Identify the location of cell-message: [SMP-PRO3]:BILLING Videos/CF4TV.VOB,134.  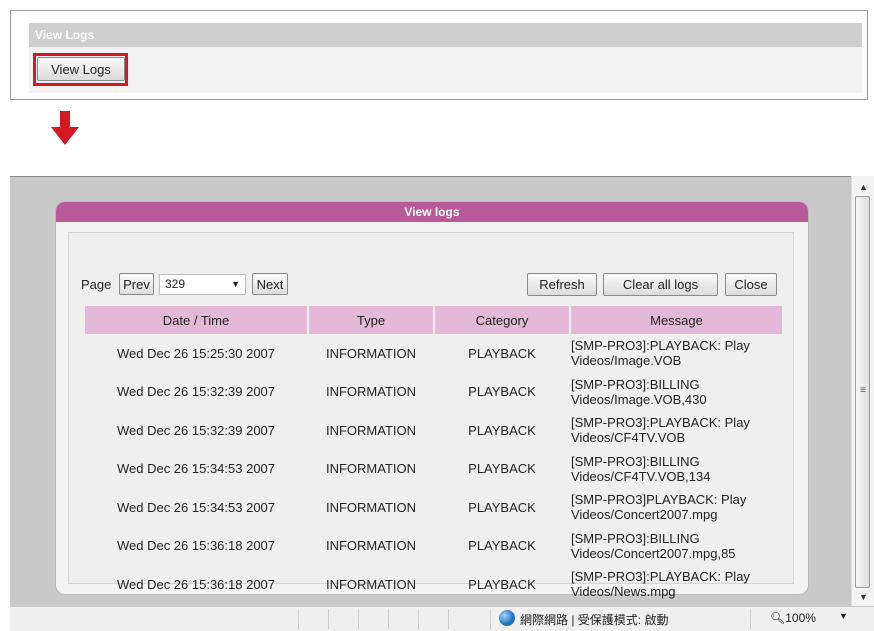
(676, 469).